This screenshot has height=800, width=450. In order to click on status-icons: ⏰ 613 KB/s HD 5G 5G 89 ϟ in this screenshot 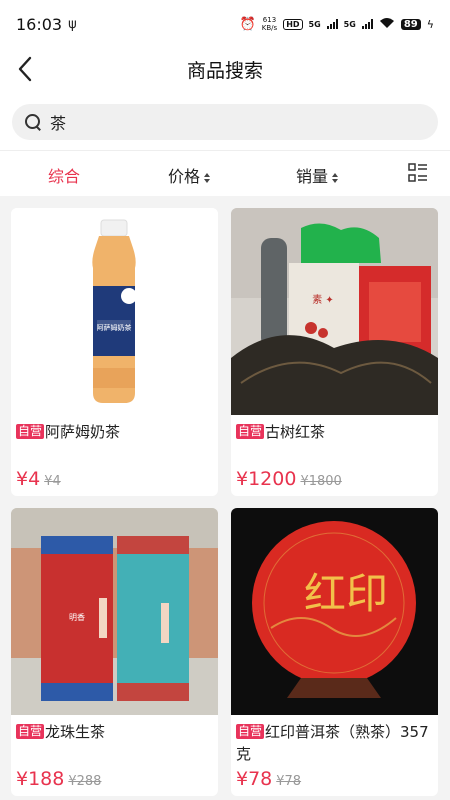, I will do `click(337, 24)`.